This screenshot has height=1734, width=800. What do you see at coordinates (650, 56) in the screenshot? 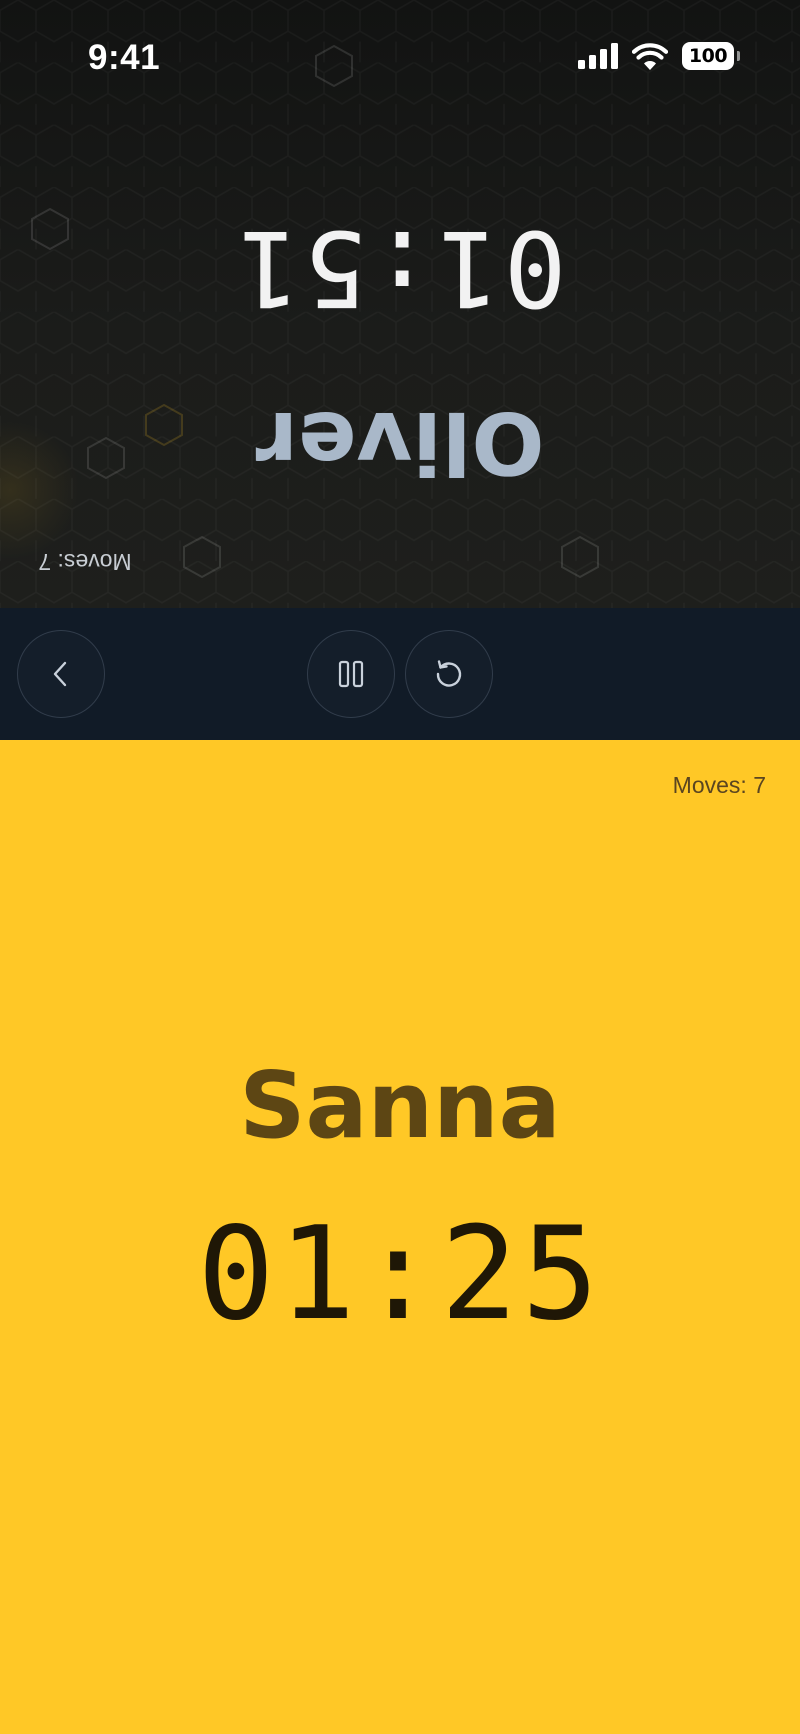
I see `wifi-icon` at bounding box center [650, 56].